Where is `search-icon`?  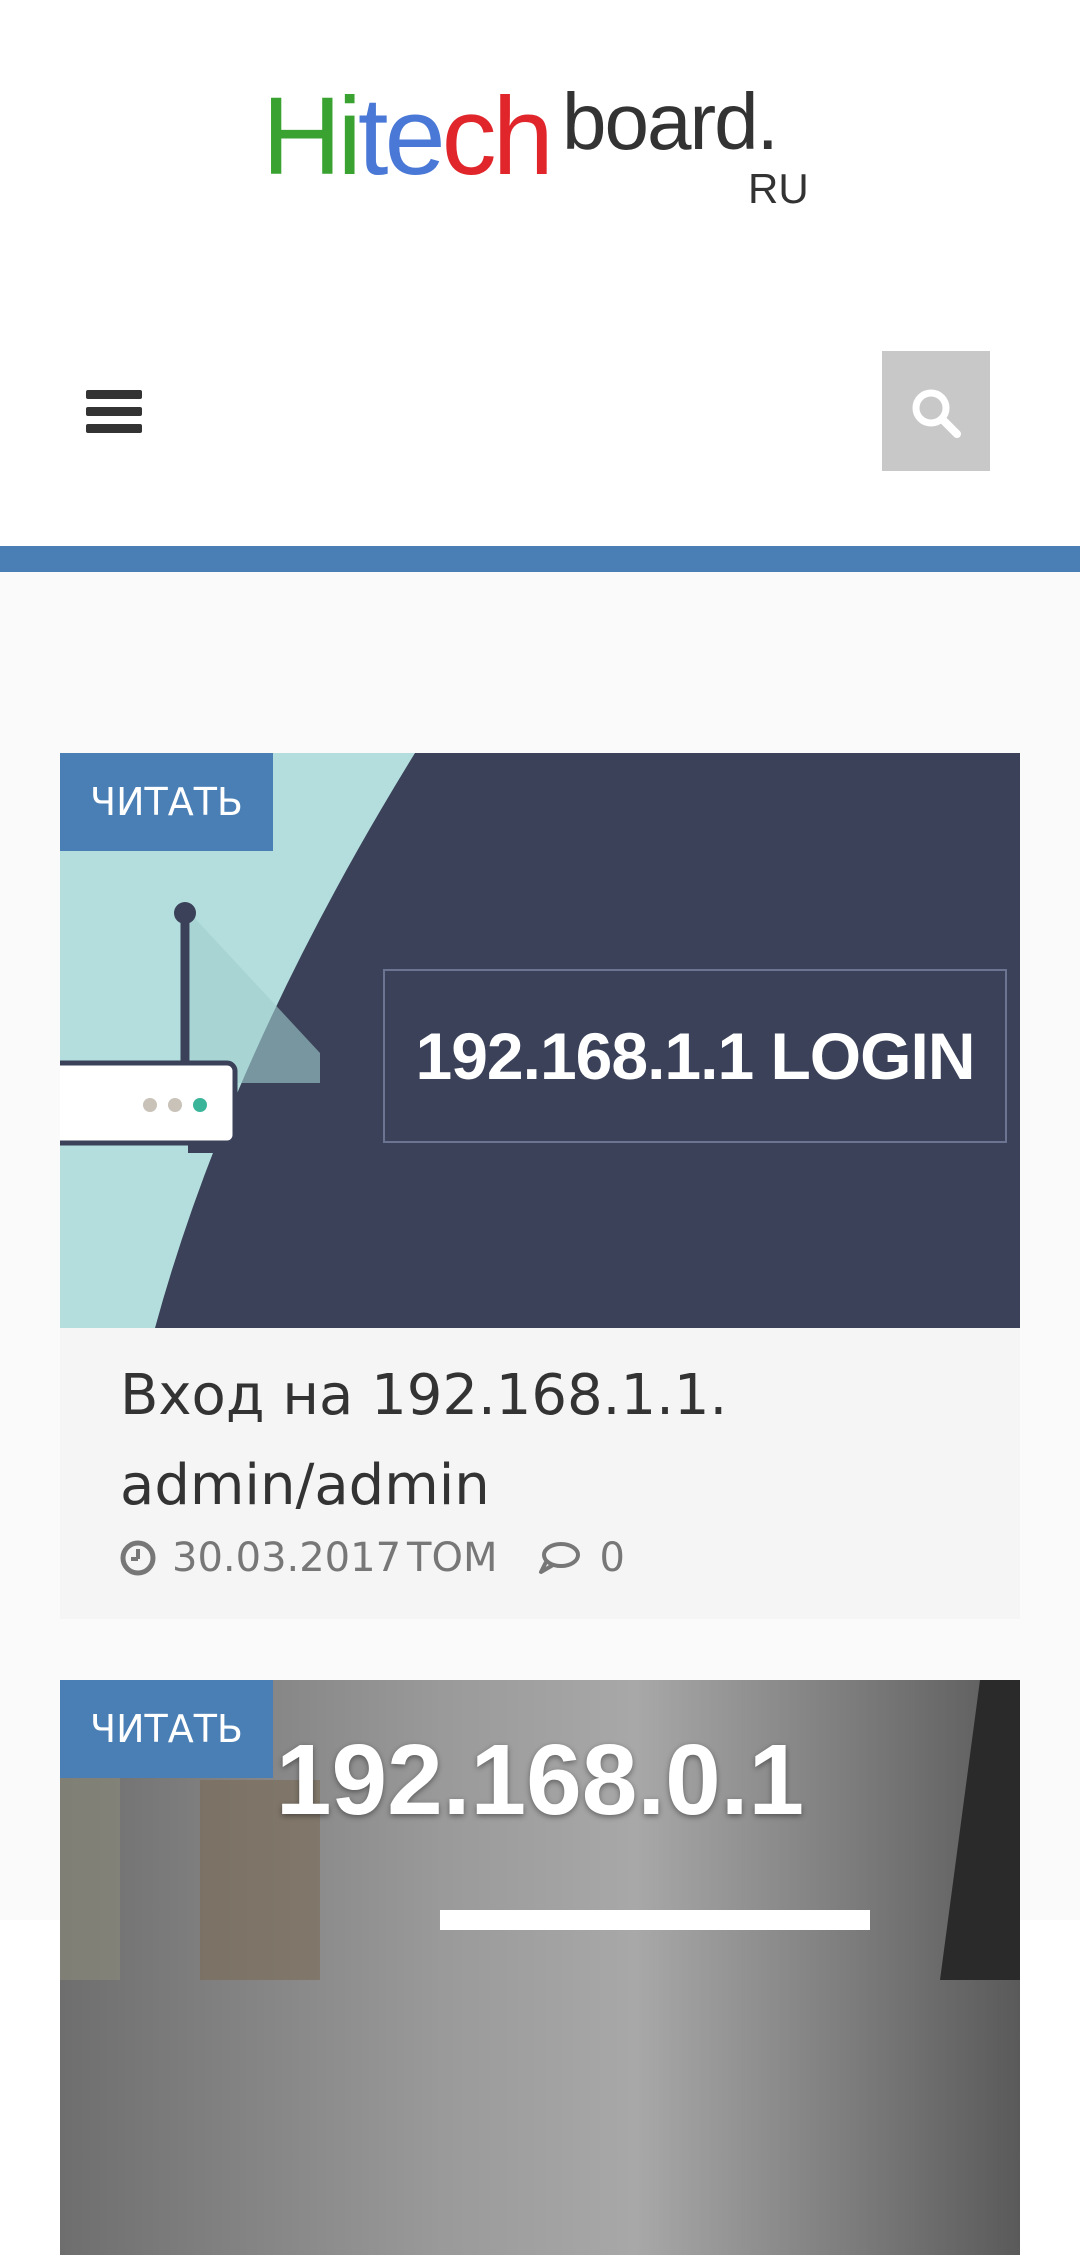
search-icon is located at coordinates (936, 413).